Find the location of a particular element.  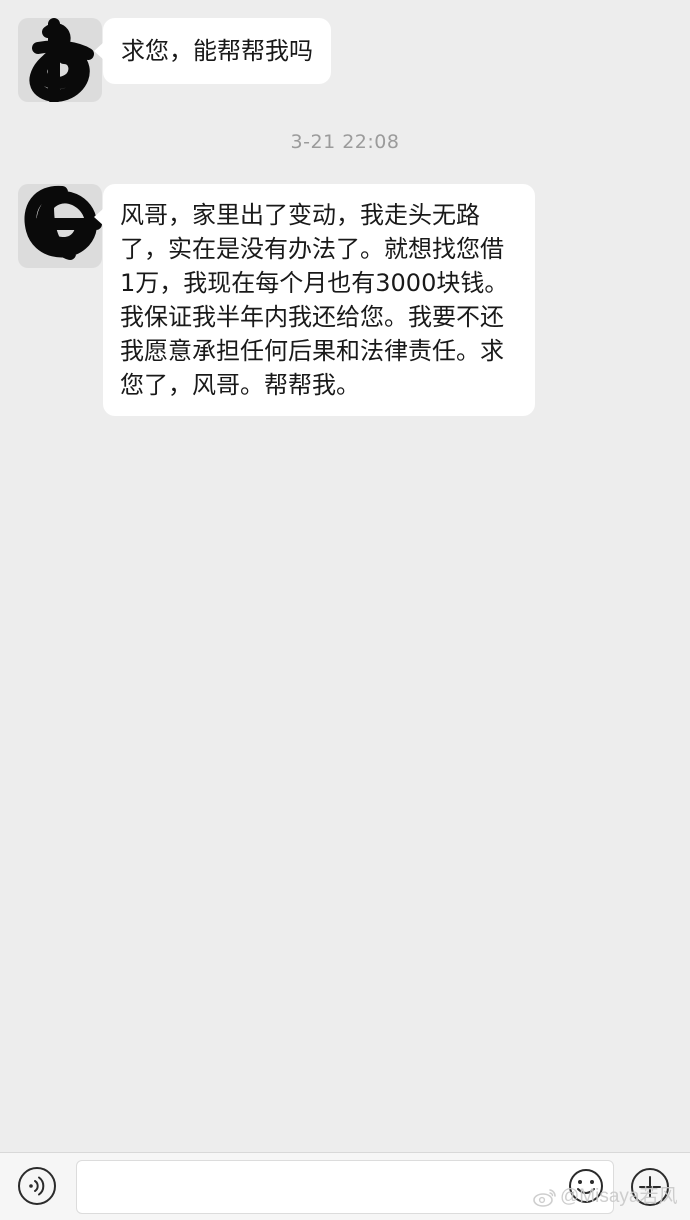

weibo-icon is located at coordinates (544, 1198).